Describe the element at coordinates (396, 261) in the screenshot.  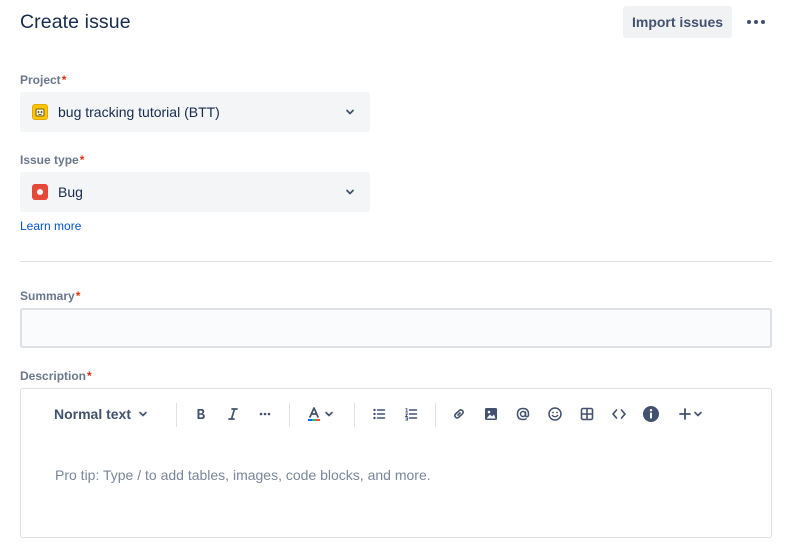
I see `section-divider` at that location.